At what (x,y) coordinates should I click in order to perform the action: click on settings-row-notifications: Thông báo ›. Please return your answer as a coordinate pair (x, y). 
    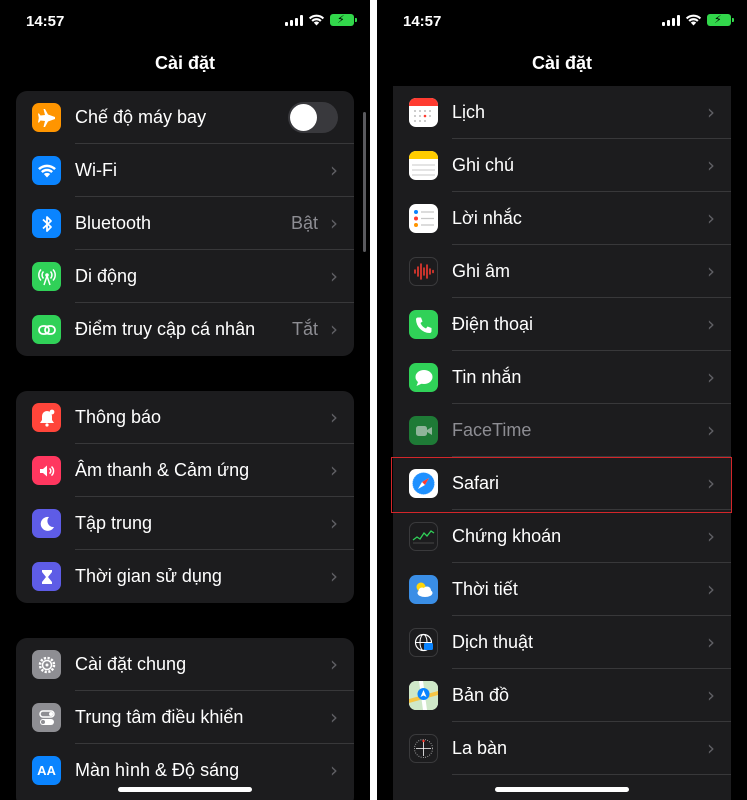
    Looking at the image, I should click on (185, 417).